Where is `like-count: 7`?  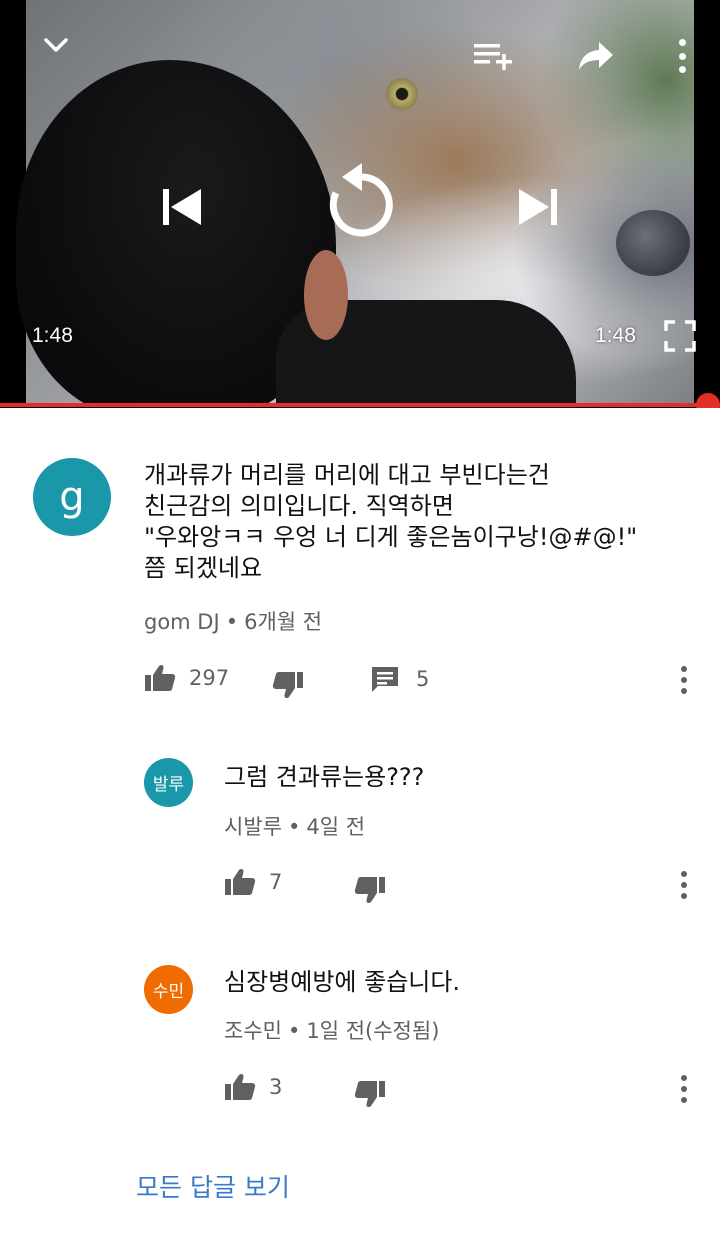
like-count: 7 is located at coordinates (276, 882).